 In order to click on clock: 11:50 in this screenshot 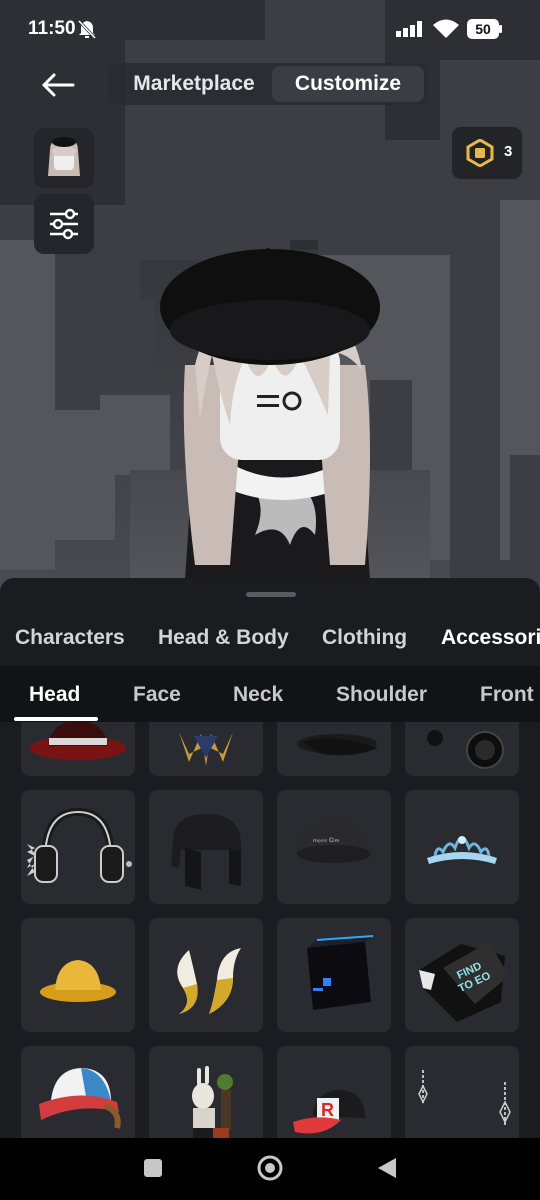, I will do `click(52, 28)`.